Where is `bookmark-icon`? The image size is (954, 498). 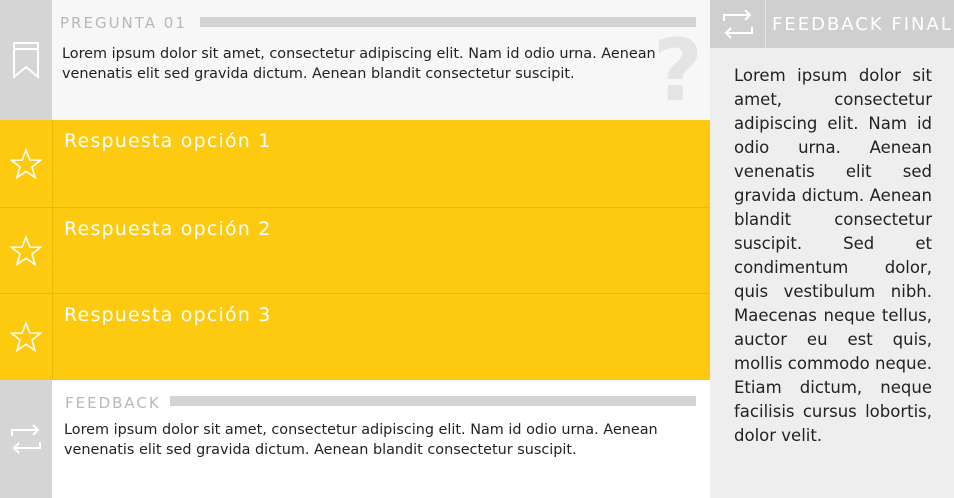
bookmark-icon is located at coordinates (26, 60).